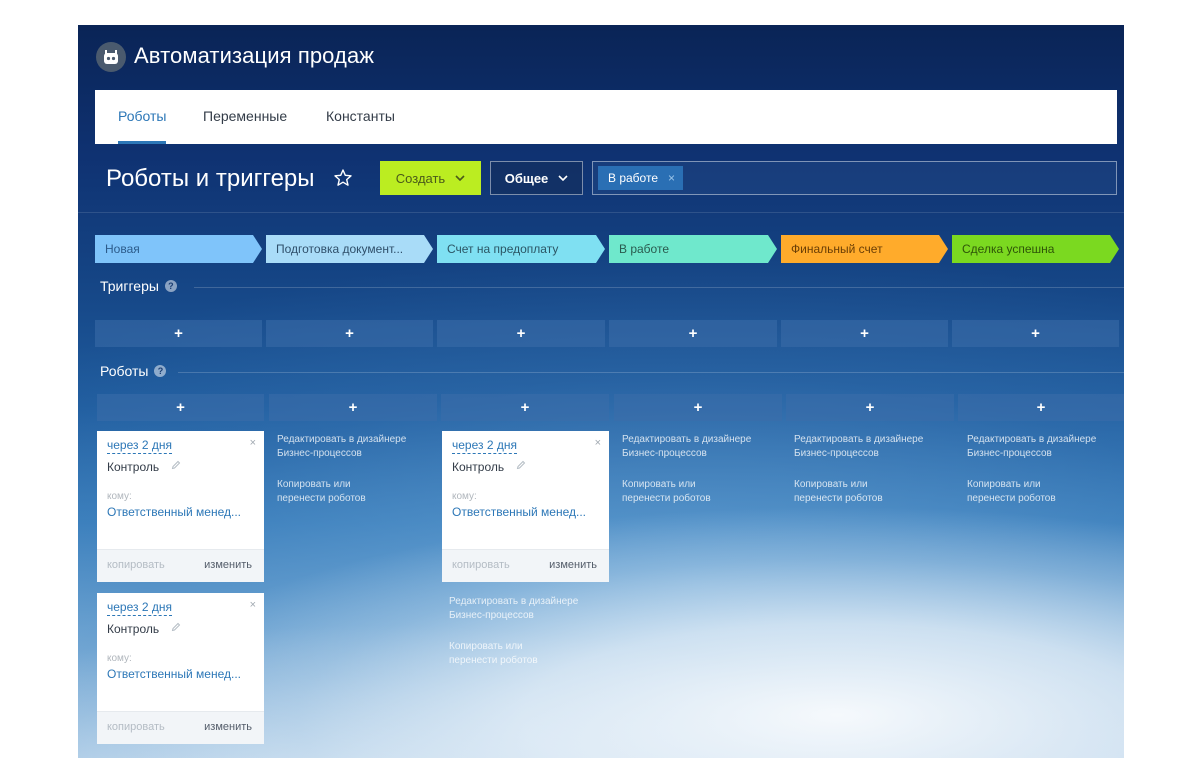 This screenshot has height=784, width=1200. What do you see at coordinates (420, 178) in the screenshot?
I see `create-button-label: Создать` at bounding box center [420, 178].